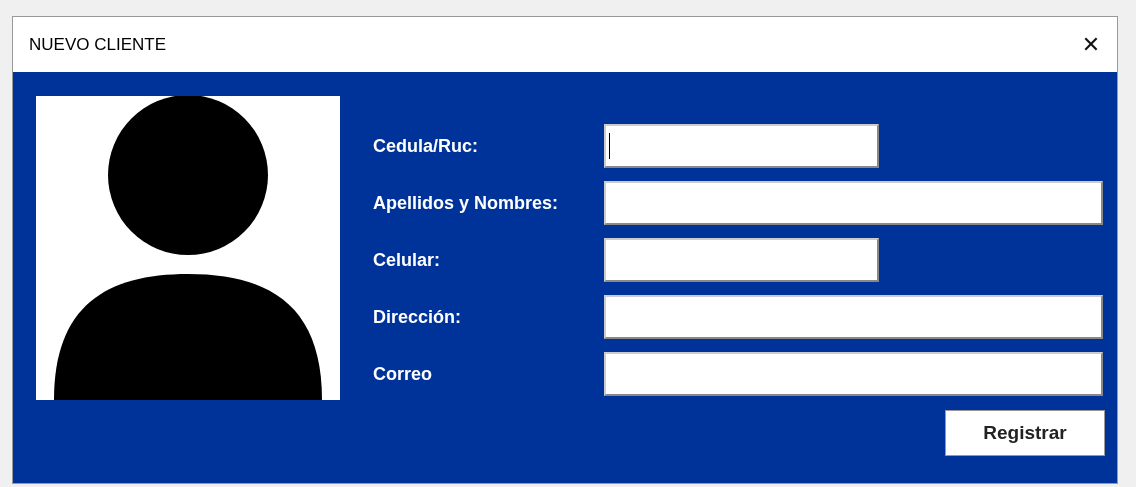 Image resolution: width=1136 pixels, height=487 pixels. Describe the element at coordinates (97, 44) in the screenshot. I see `window-title: NUEVO CLIENTE` at that location.